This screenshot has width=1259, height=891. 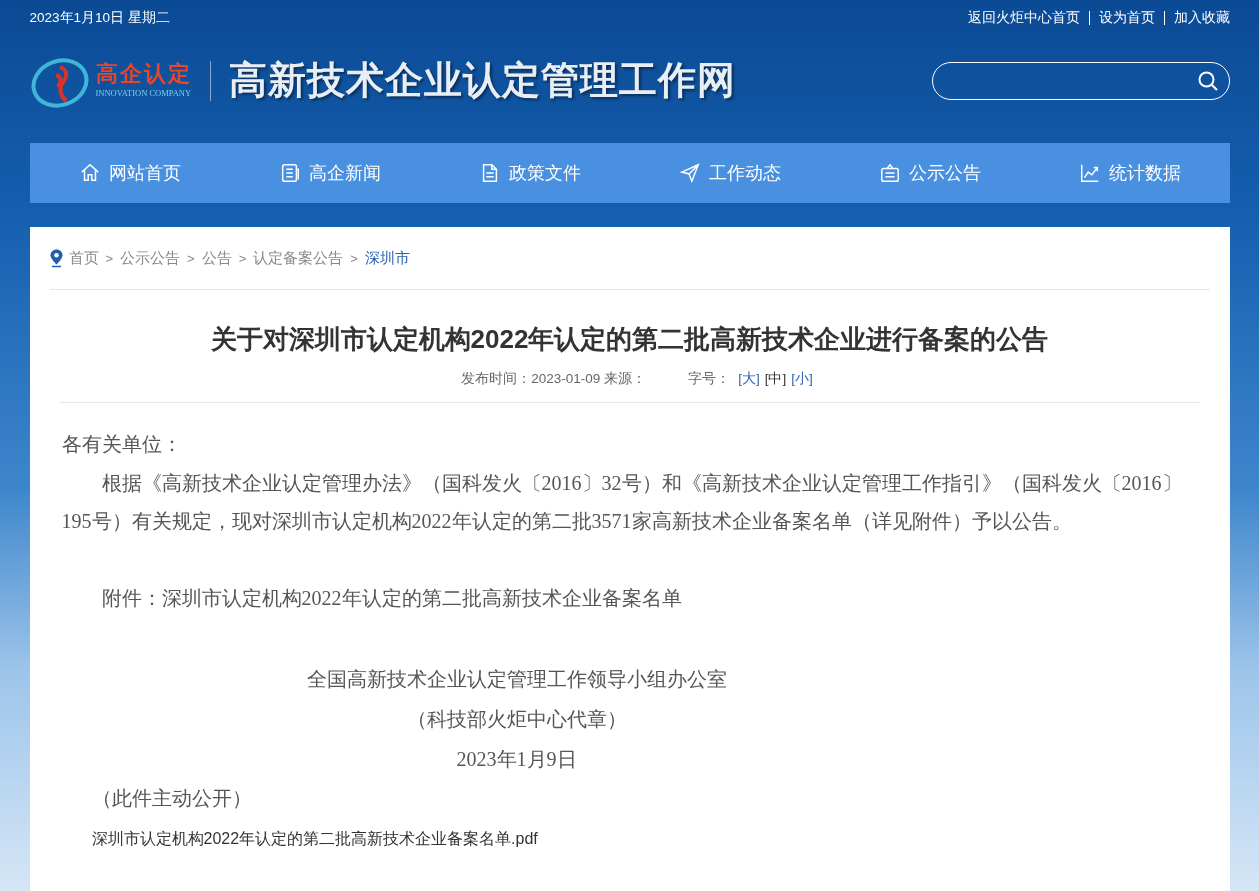 I want to click on body-paragraph: 附件：深圳市认定机构2022年认定的第二批高新技术企业备案名单, so click(x=391, y=598).